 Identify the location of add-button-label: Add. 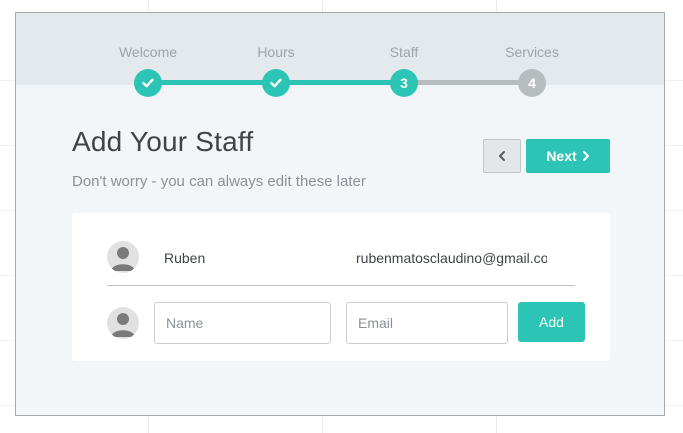
(551, 322).